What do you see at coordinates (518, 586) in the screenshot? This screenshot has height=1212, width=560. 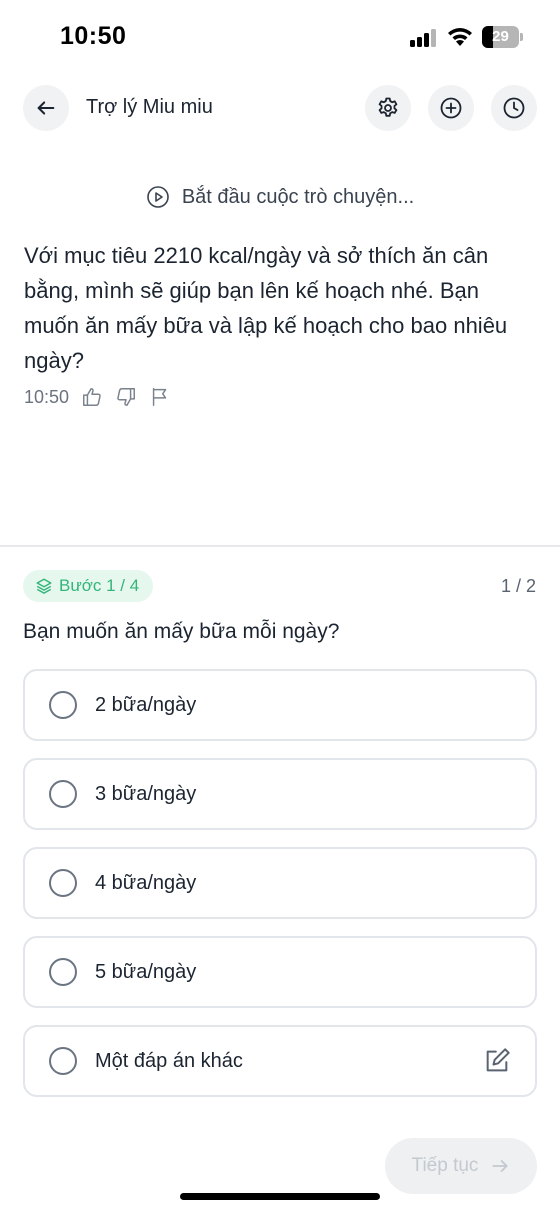 I see `page-count: 1 / 2` at bounding box center [518, 586].